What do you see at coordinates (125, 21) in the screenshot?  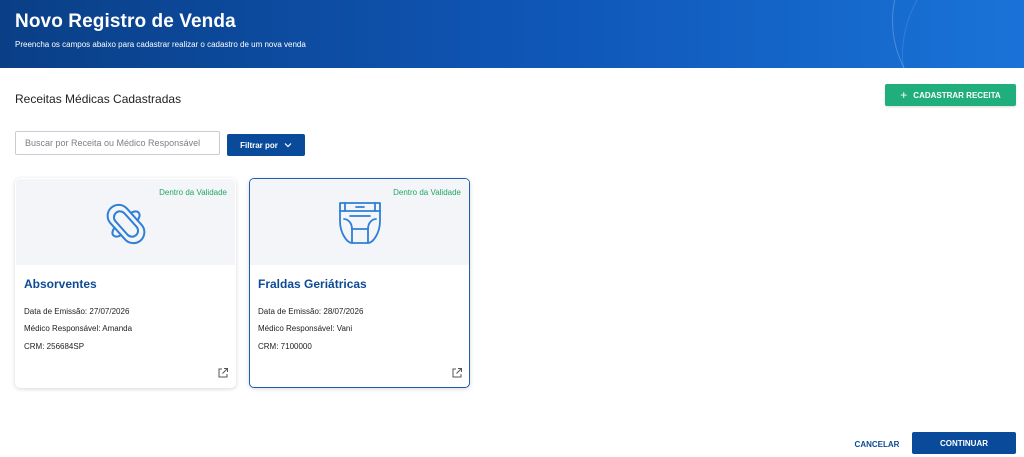 I see `page-title: Novo Registro de Venda` at bounding box center [125, 21].